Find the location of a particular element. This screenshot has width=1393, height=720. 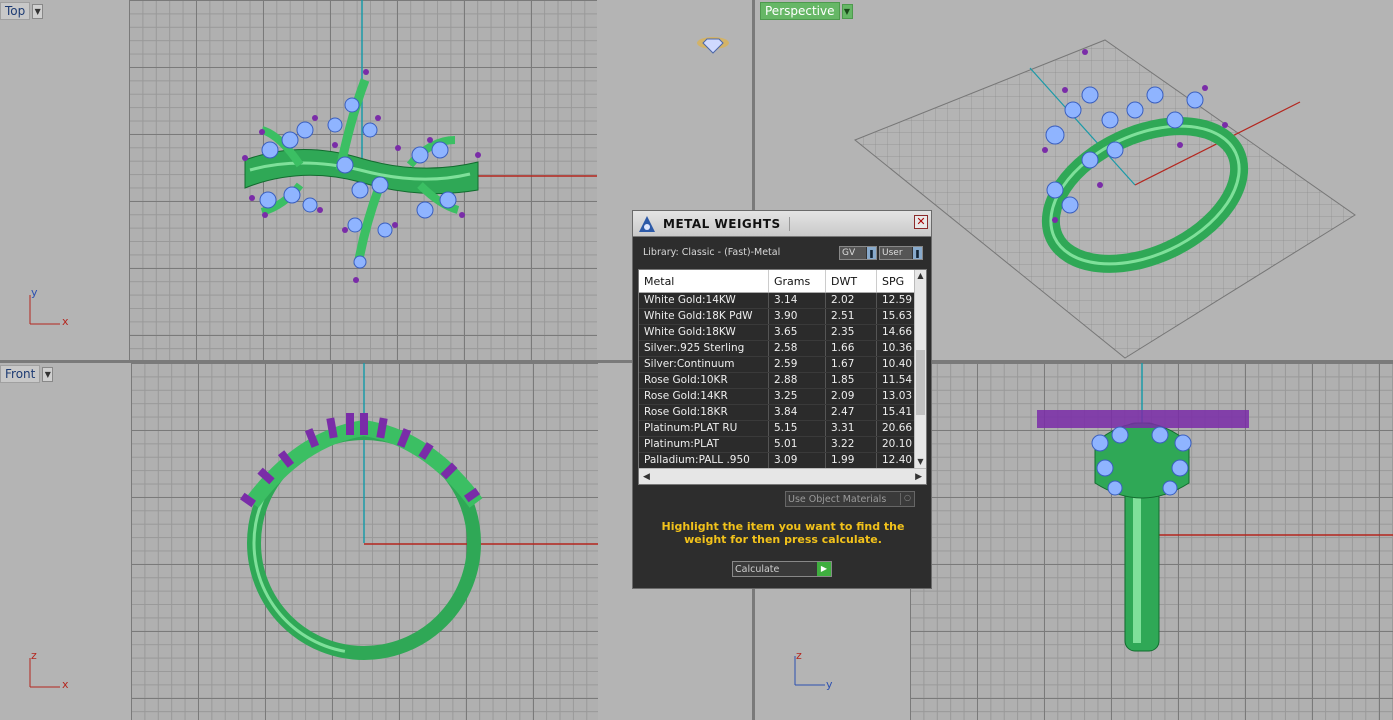

cell-spg: 12.40 is located at coordinates (897, 460).